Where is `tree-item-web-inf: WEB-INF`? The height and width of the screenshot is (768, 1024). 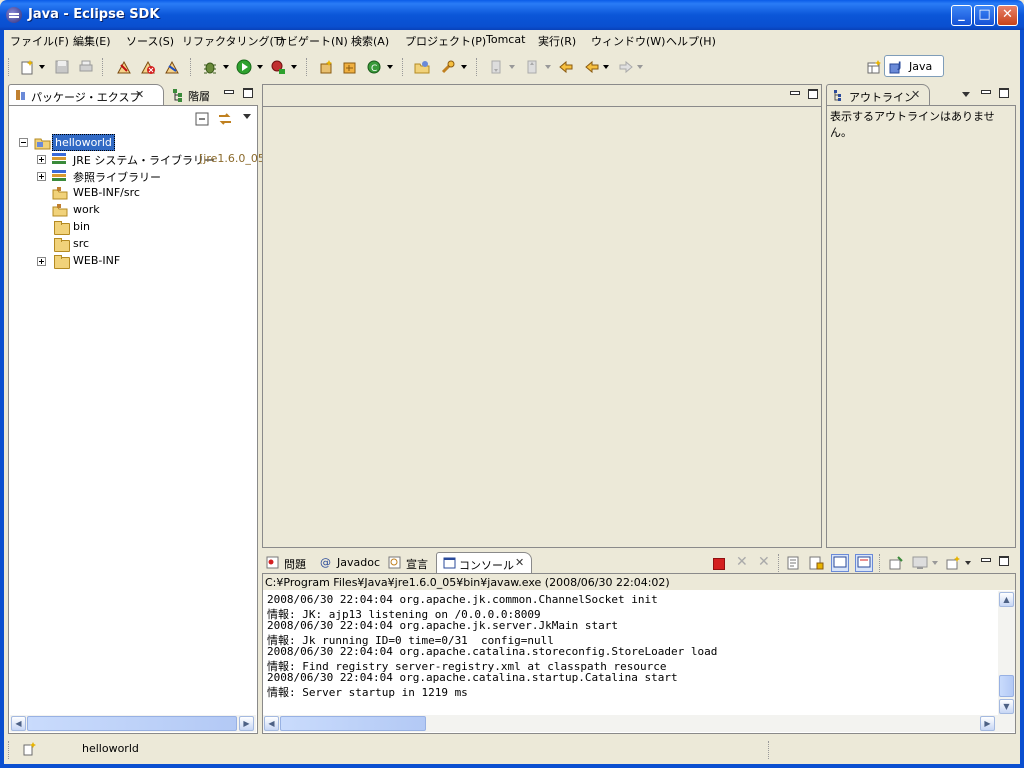
tree-item-web-inf: WEB-INF is located at coordinates (132, 261).